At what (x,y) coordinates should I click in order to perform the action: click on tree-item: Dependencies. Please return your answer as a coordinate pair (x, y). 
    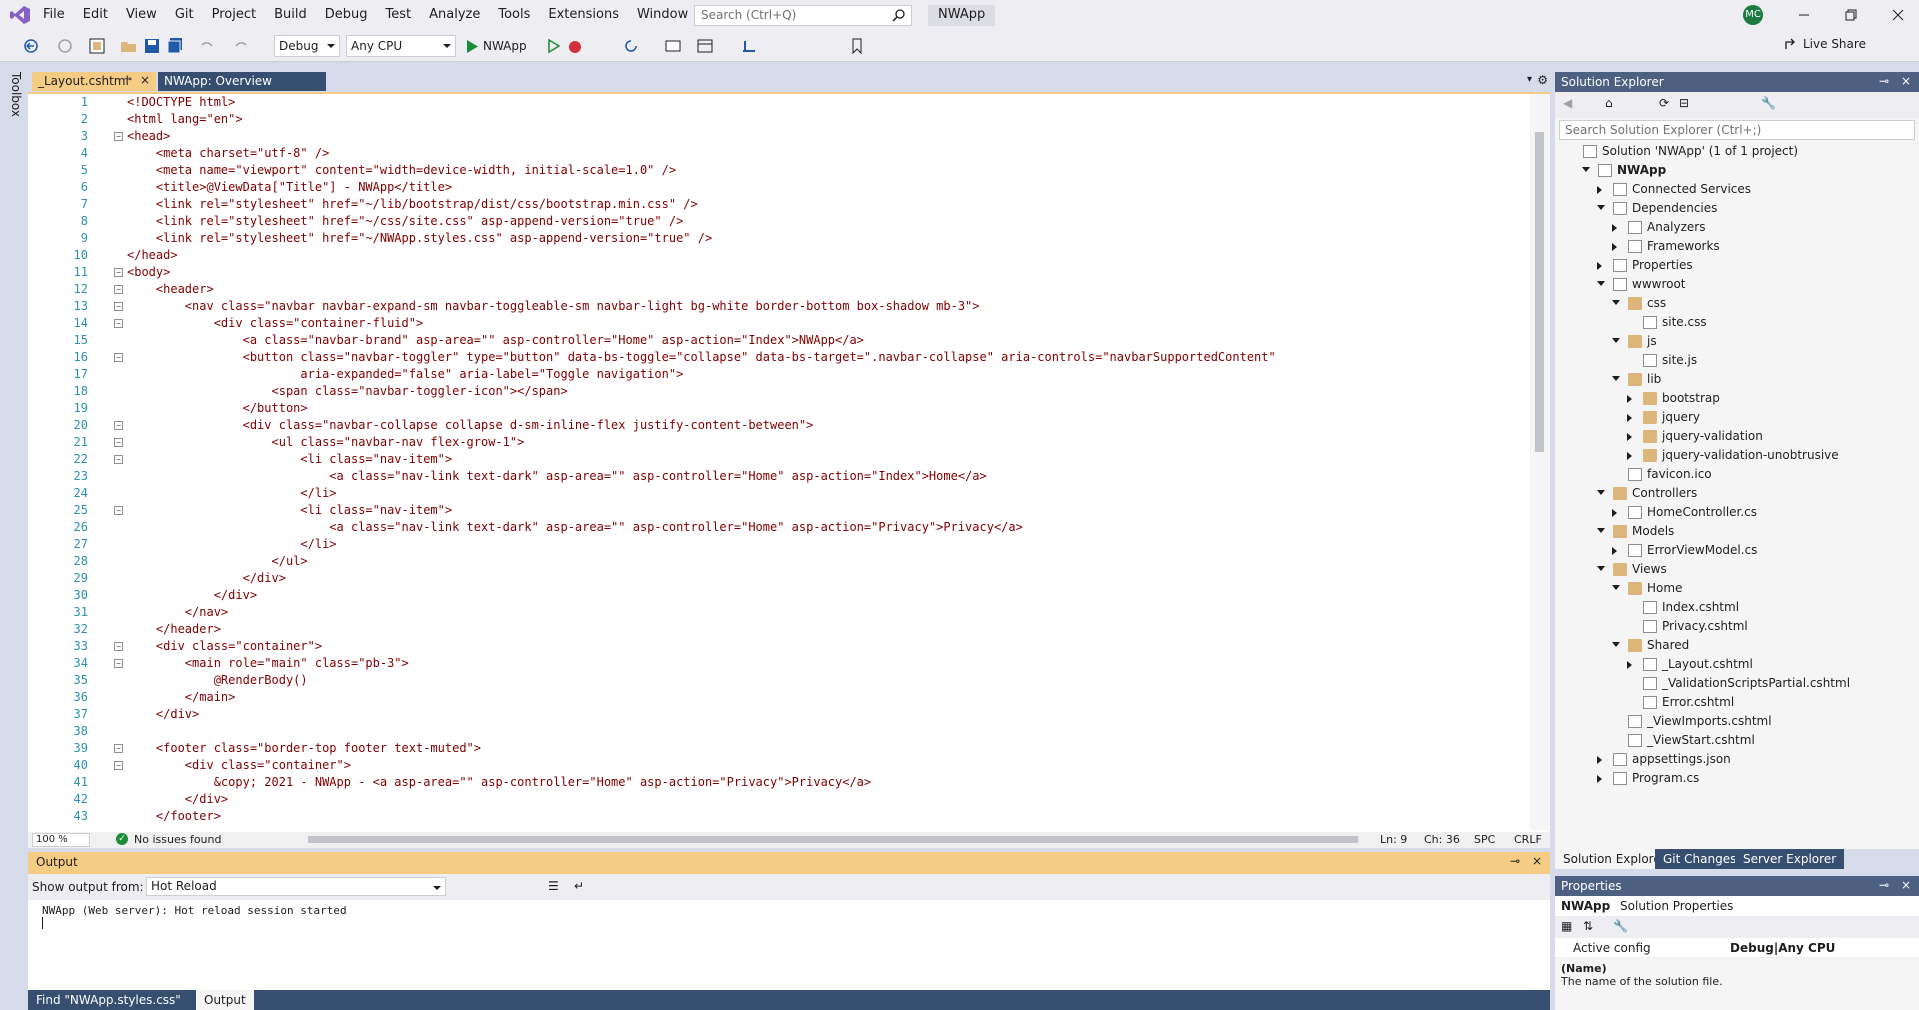
    Looking at the image, I should click on (1737, 208).